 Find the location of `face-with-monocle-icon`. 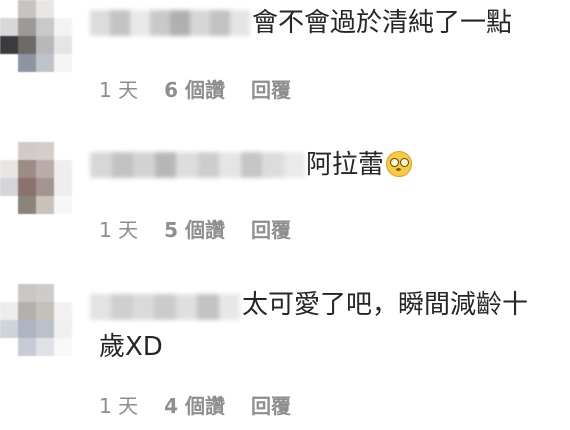

face-with-monocle-icon is located at coordinates (399, 163).